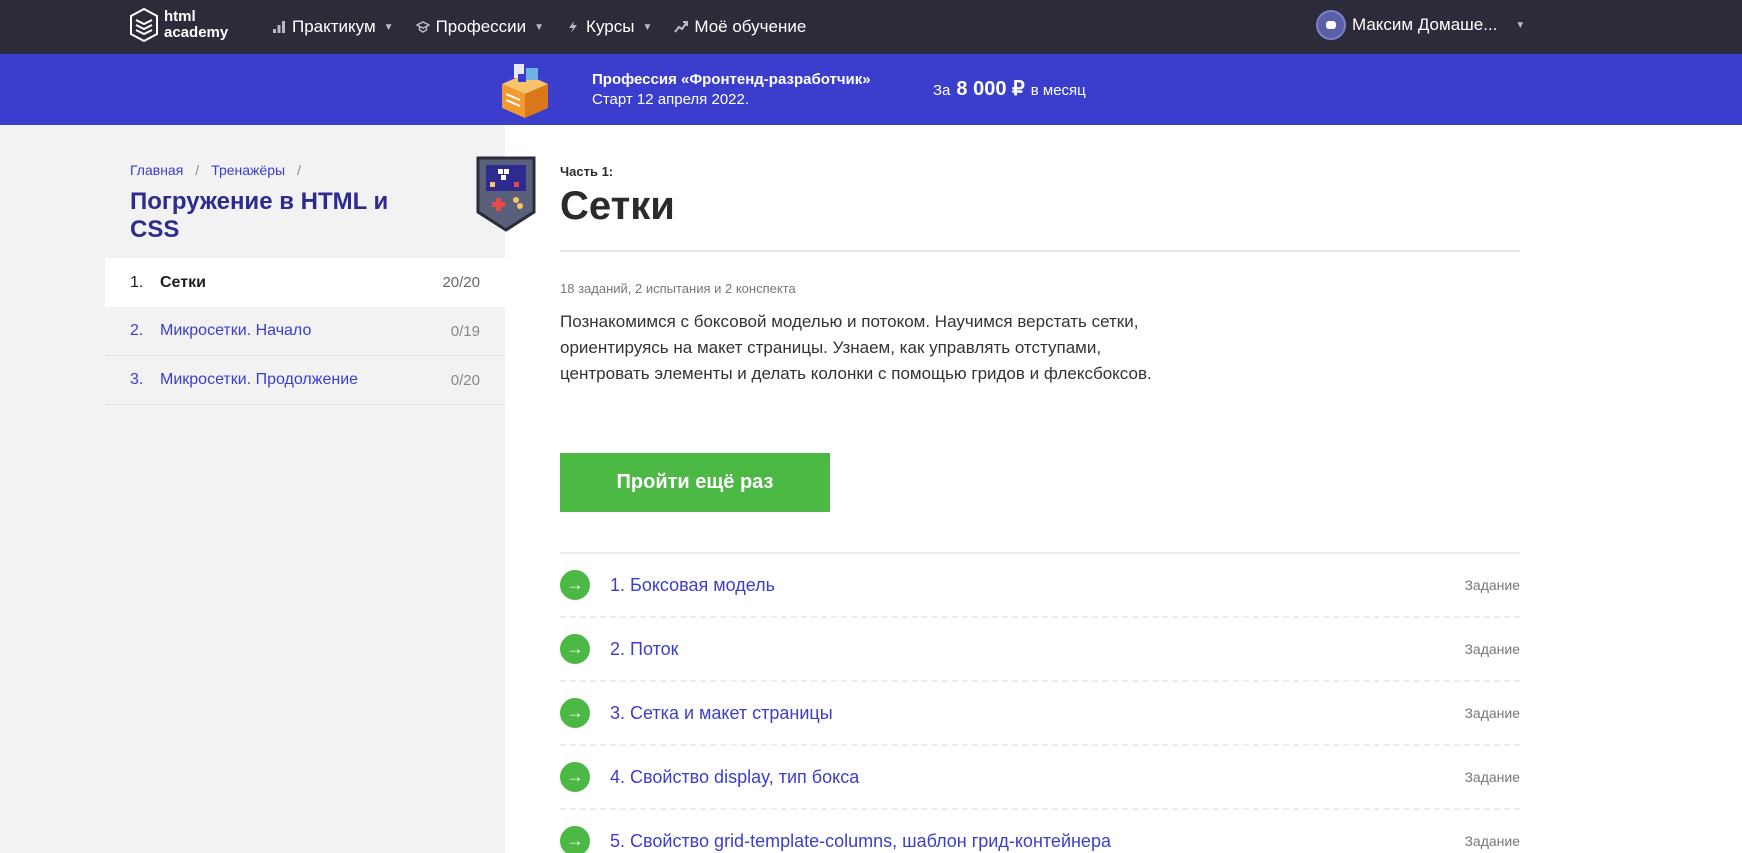 This screenshot has height=853, width=1742. Describe the element at coordinates (236, 330) in the screenshot. I see `chapter-name: Микросетки. Начало` at that location.